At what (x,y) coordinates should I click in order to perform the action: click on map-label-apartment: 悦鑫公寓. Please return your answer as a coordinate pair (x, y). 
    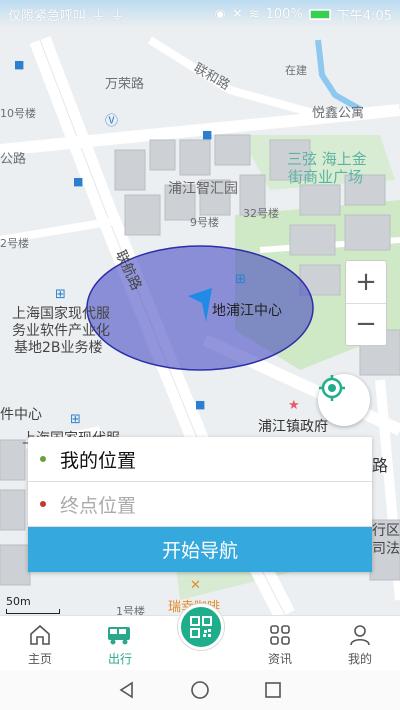
    Looking at the image, I should click on (338, 113).